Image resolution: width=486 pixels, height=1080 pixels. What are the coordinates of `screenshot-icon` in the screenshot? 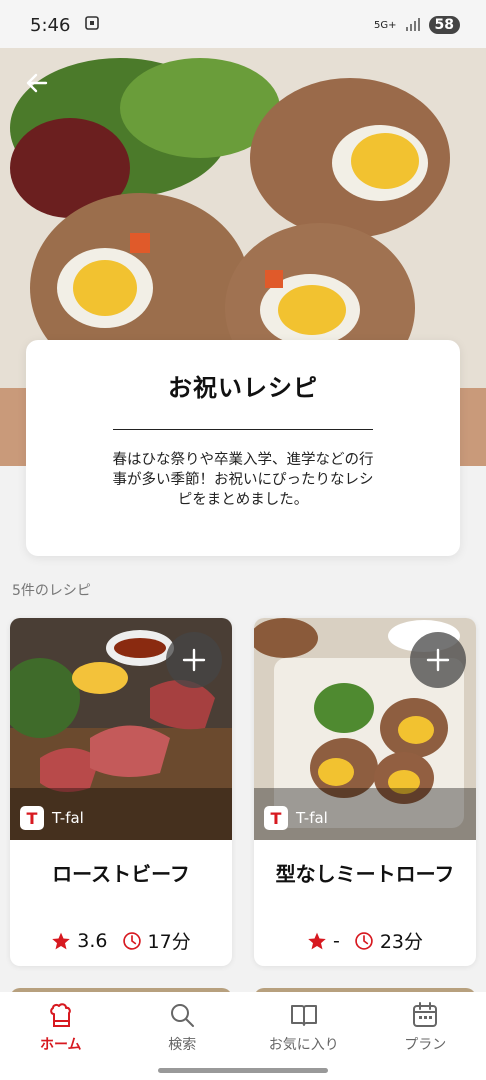 It's located at (92, 25).